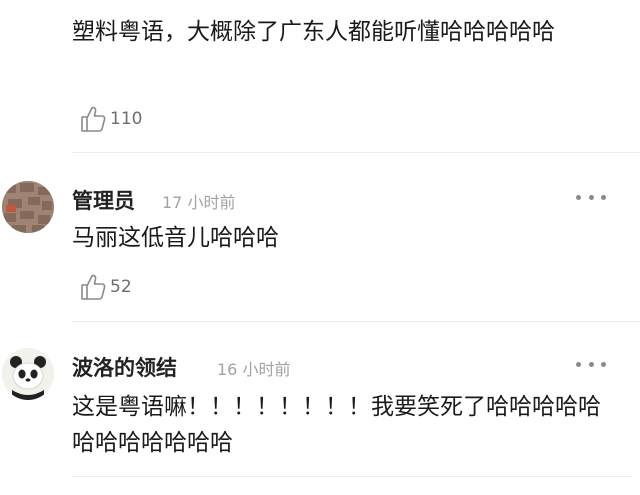 This screenshot has height=495, width=640. What do you see at coordinates (313, 32) in the screenshot?
I see `comment-text: 塑料粤语，大概除了广东人都能听懂哈哈哈哈哈` at bounding box center [313, 32].